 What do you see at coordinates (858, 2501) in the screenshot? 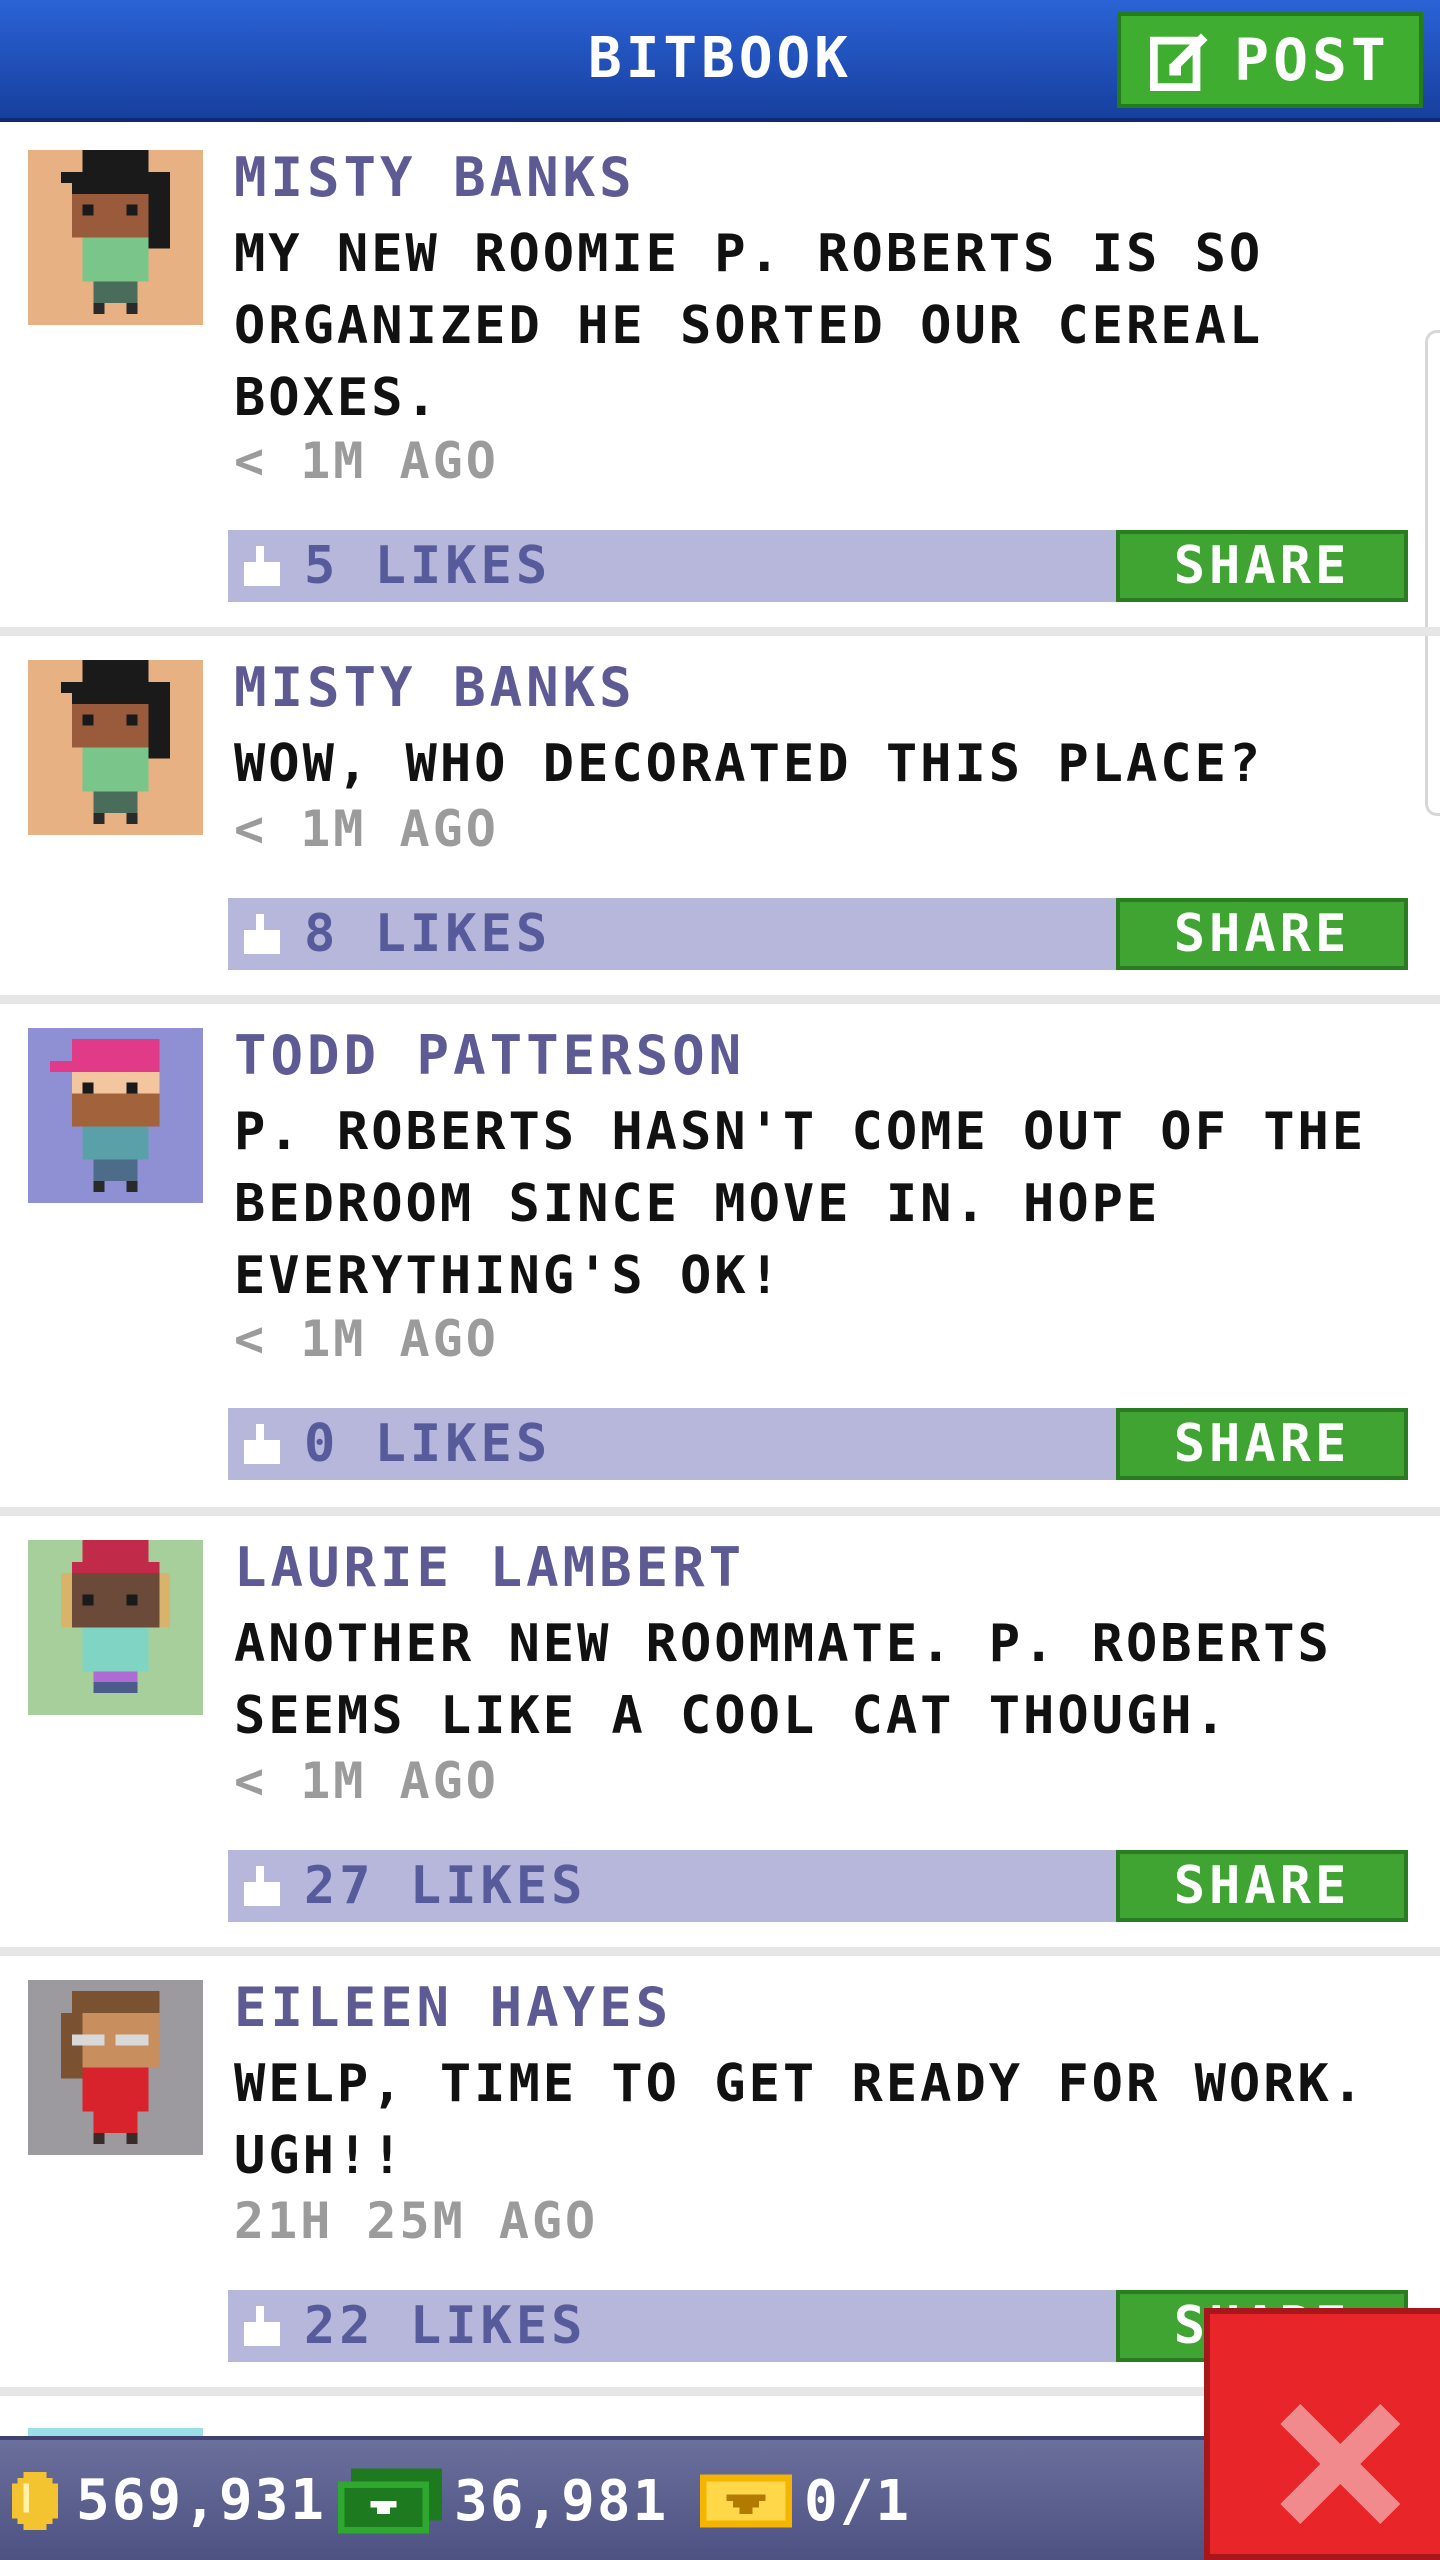
I see `tickets-value: 0/1` at bounding box center [858, 2501].